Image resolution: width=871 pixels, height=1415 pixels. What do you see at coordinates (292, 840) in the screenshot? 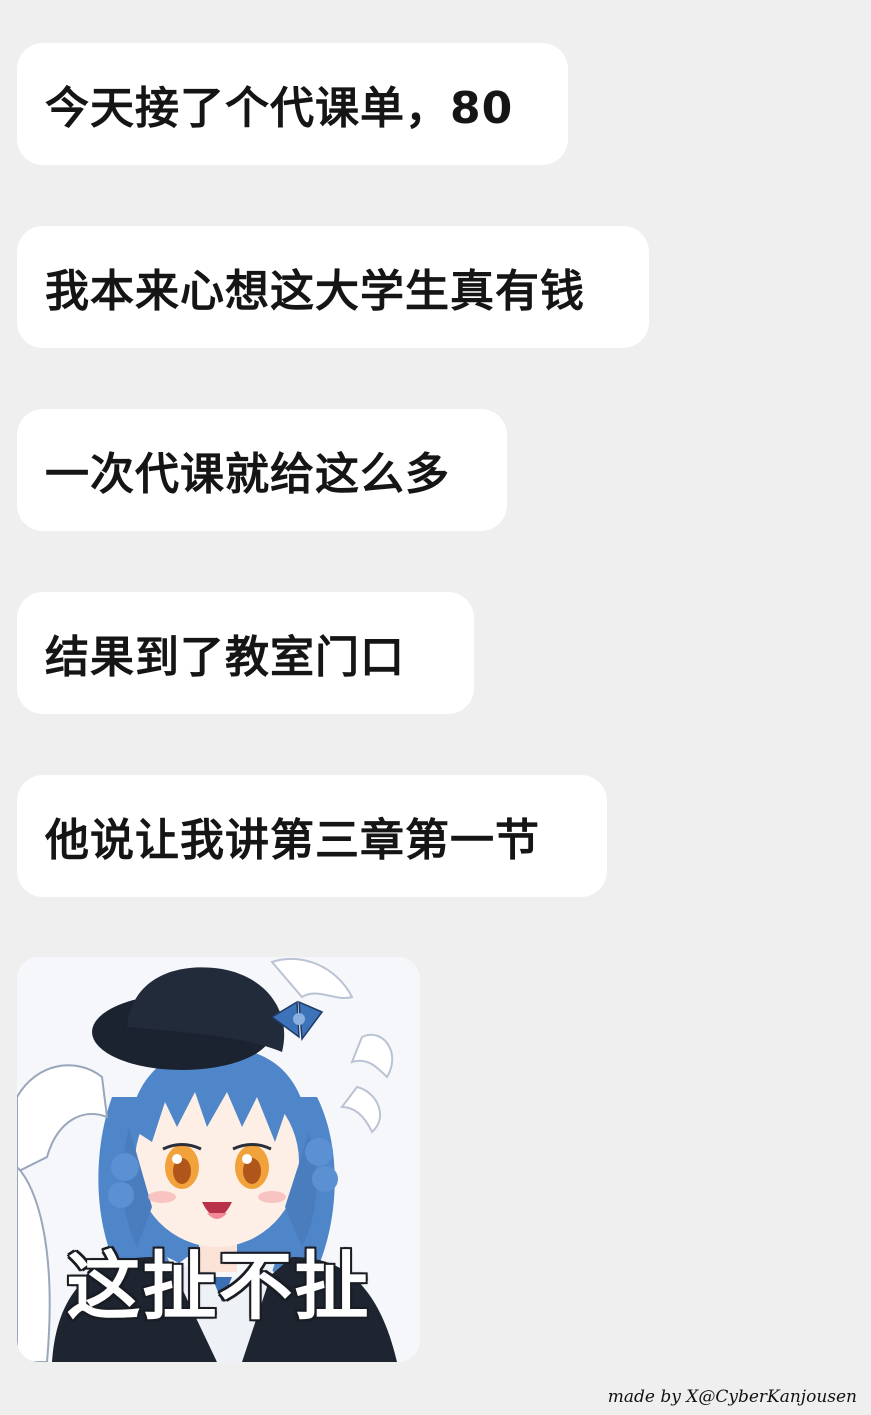
I see `message-text: 他说让我讲第三章第一节` at bounding box center [292, 840].